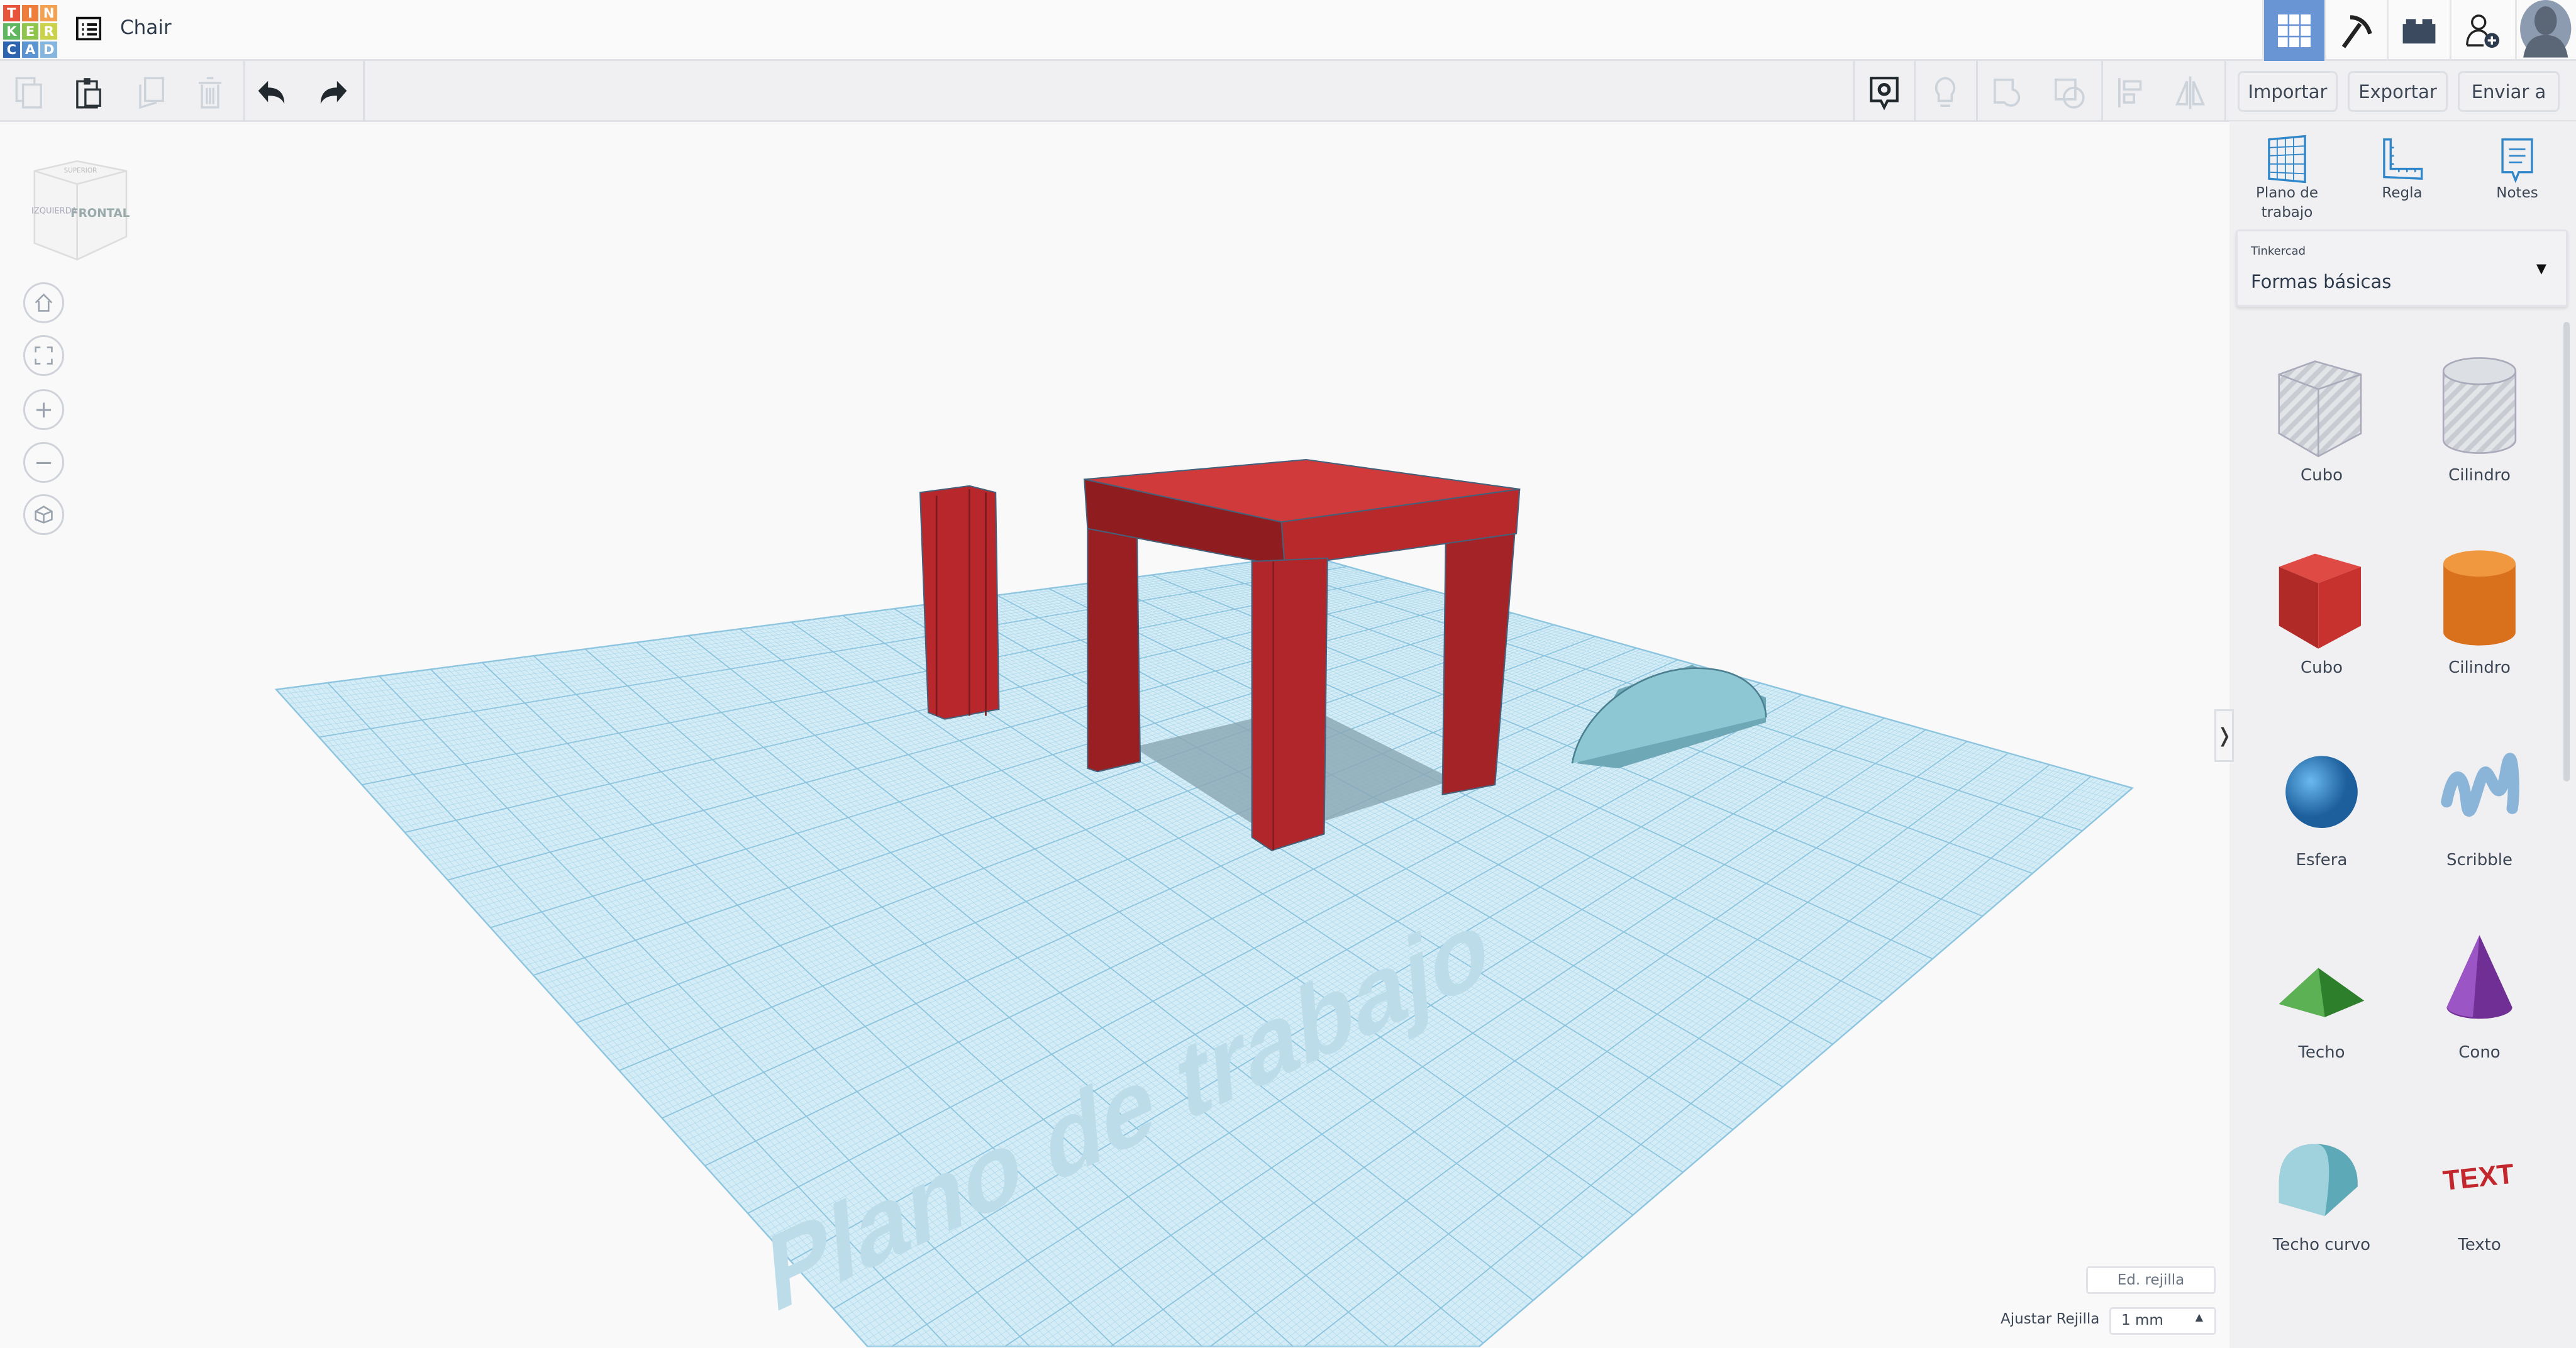  I want to click on minecraft-view-button, so click(2355, 30).